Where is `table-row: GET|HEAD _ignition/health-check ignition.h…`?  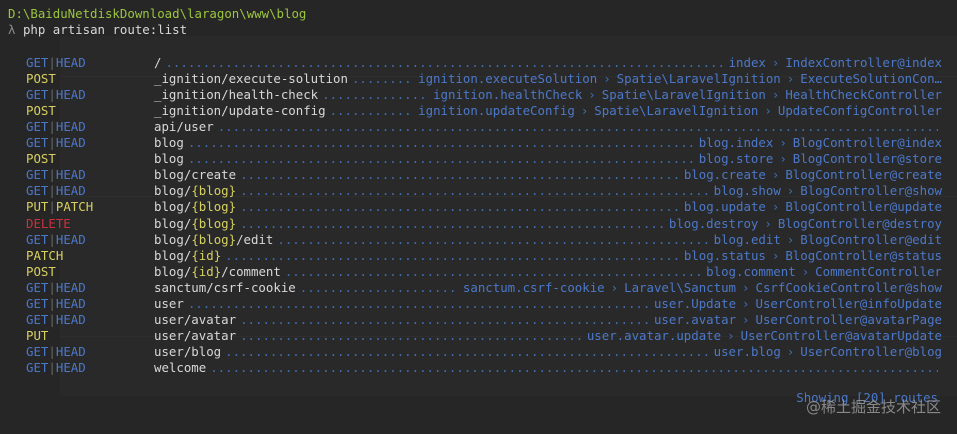 table-row: GET|HEAD _ignition/health-check ignition.h… is located at coordinates (471, 95).